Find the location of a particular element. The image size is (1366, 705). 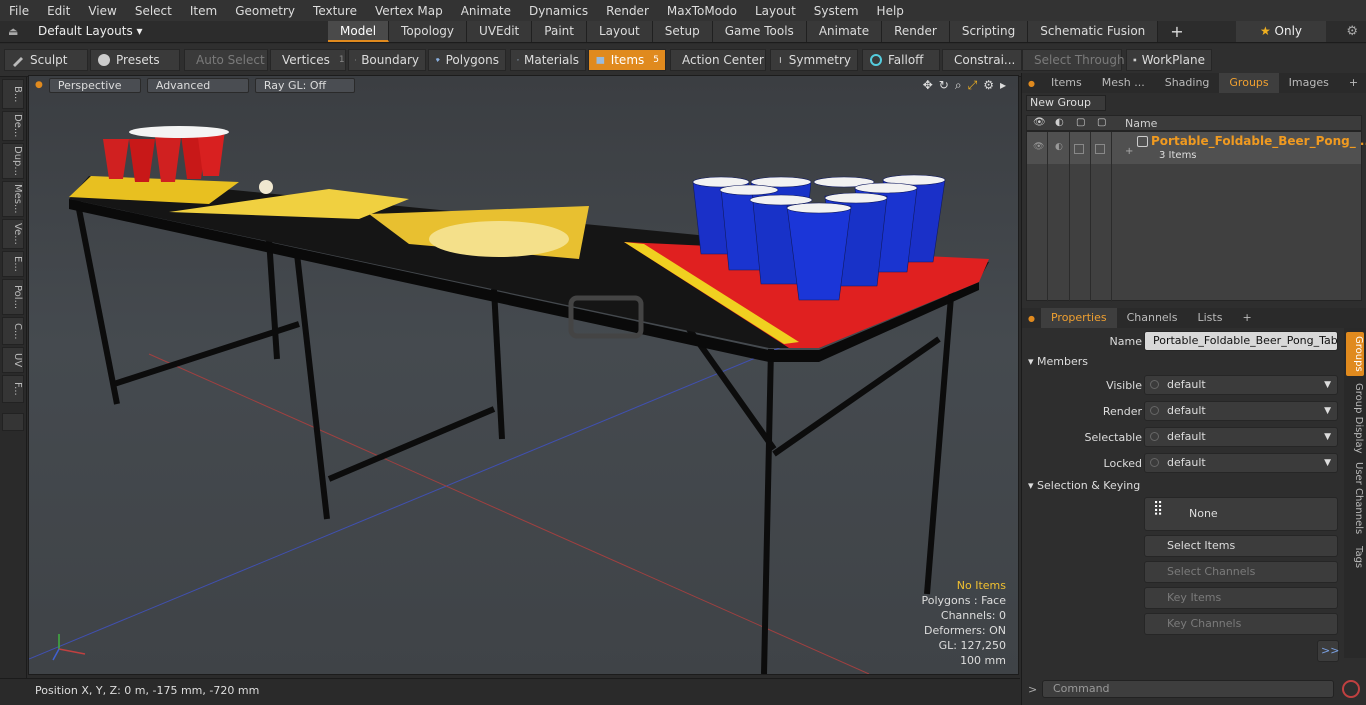

locked-dropdown: default ▼ is located at coordinates (1241, 463).